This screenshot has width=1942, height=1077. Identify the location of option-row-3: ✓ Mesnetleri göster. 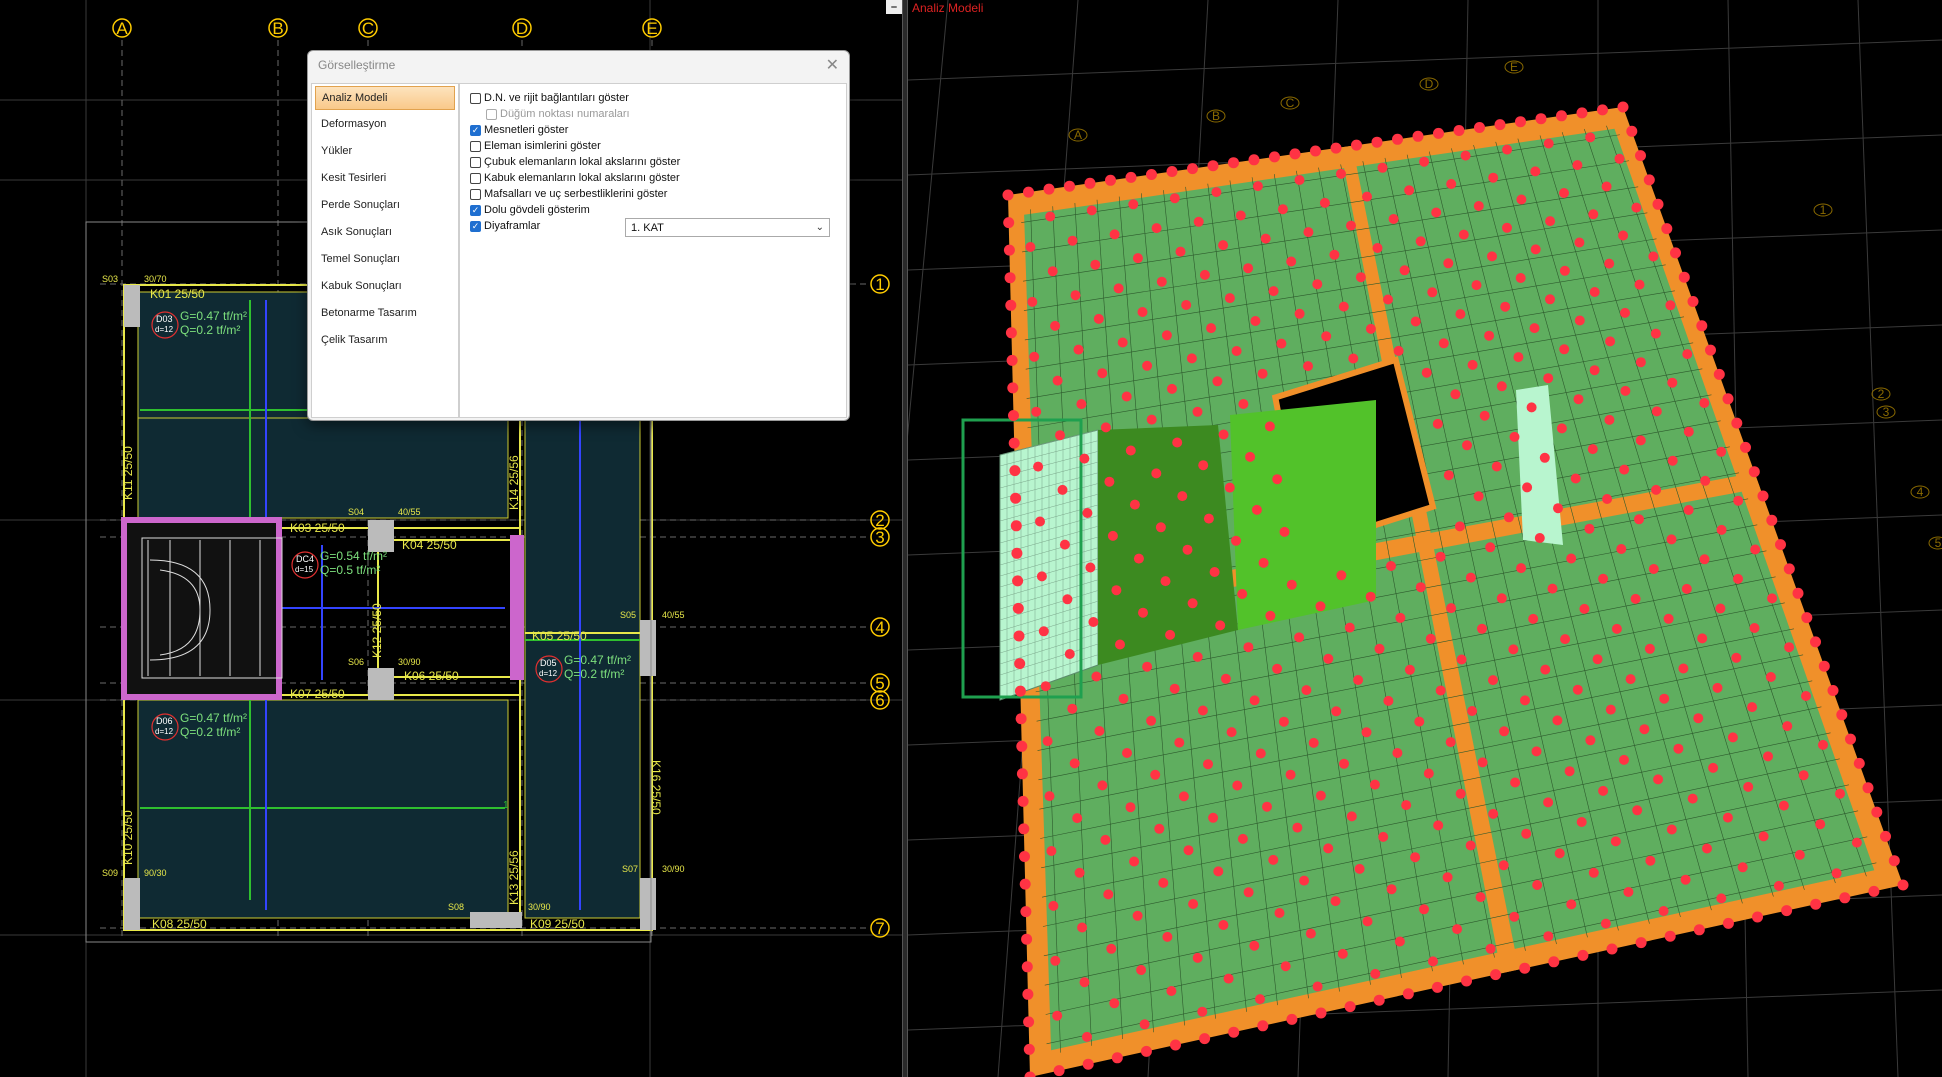
(519, 130).